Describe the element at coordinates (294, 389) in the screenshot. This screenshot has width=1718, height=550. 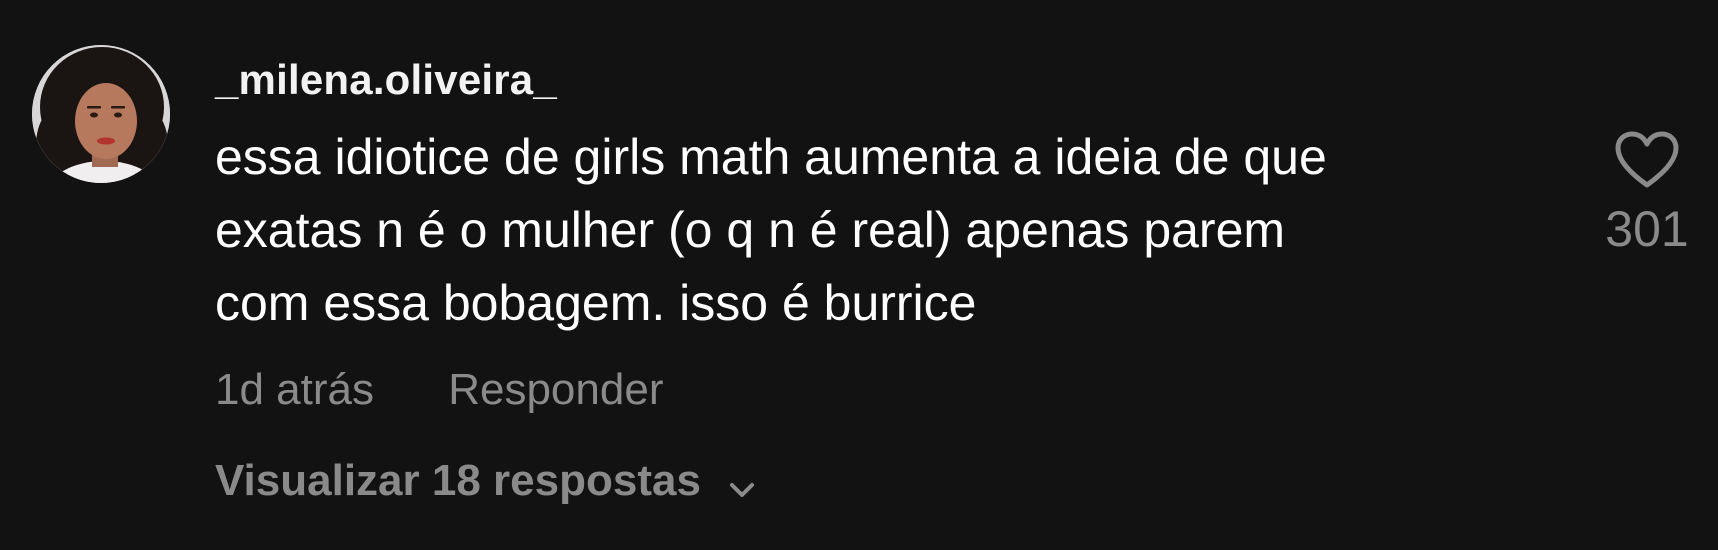
I see `timestamp: 1d atrás` at that location.